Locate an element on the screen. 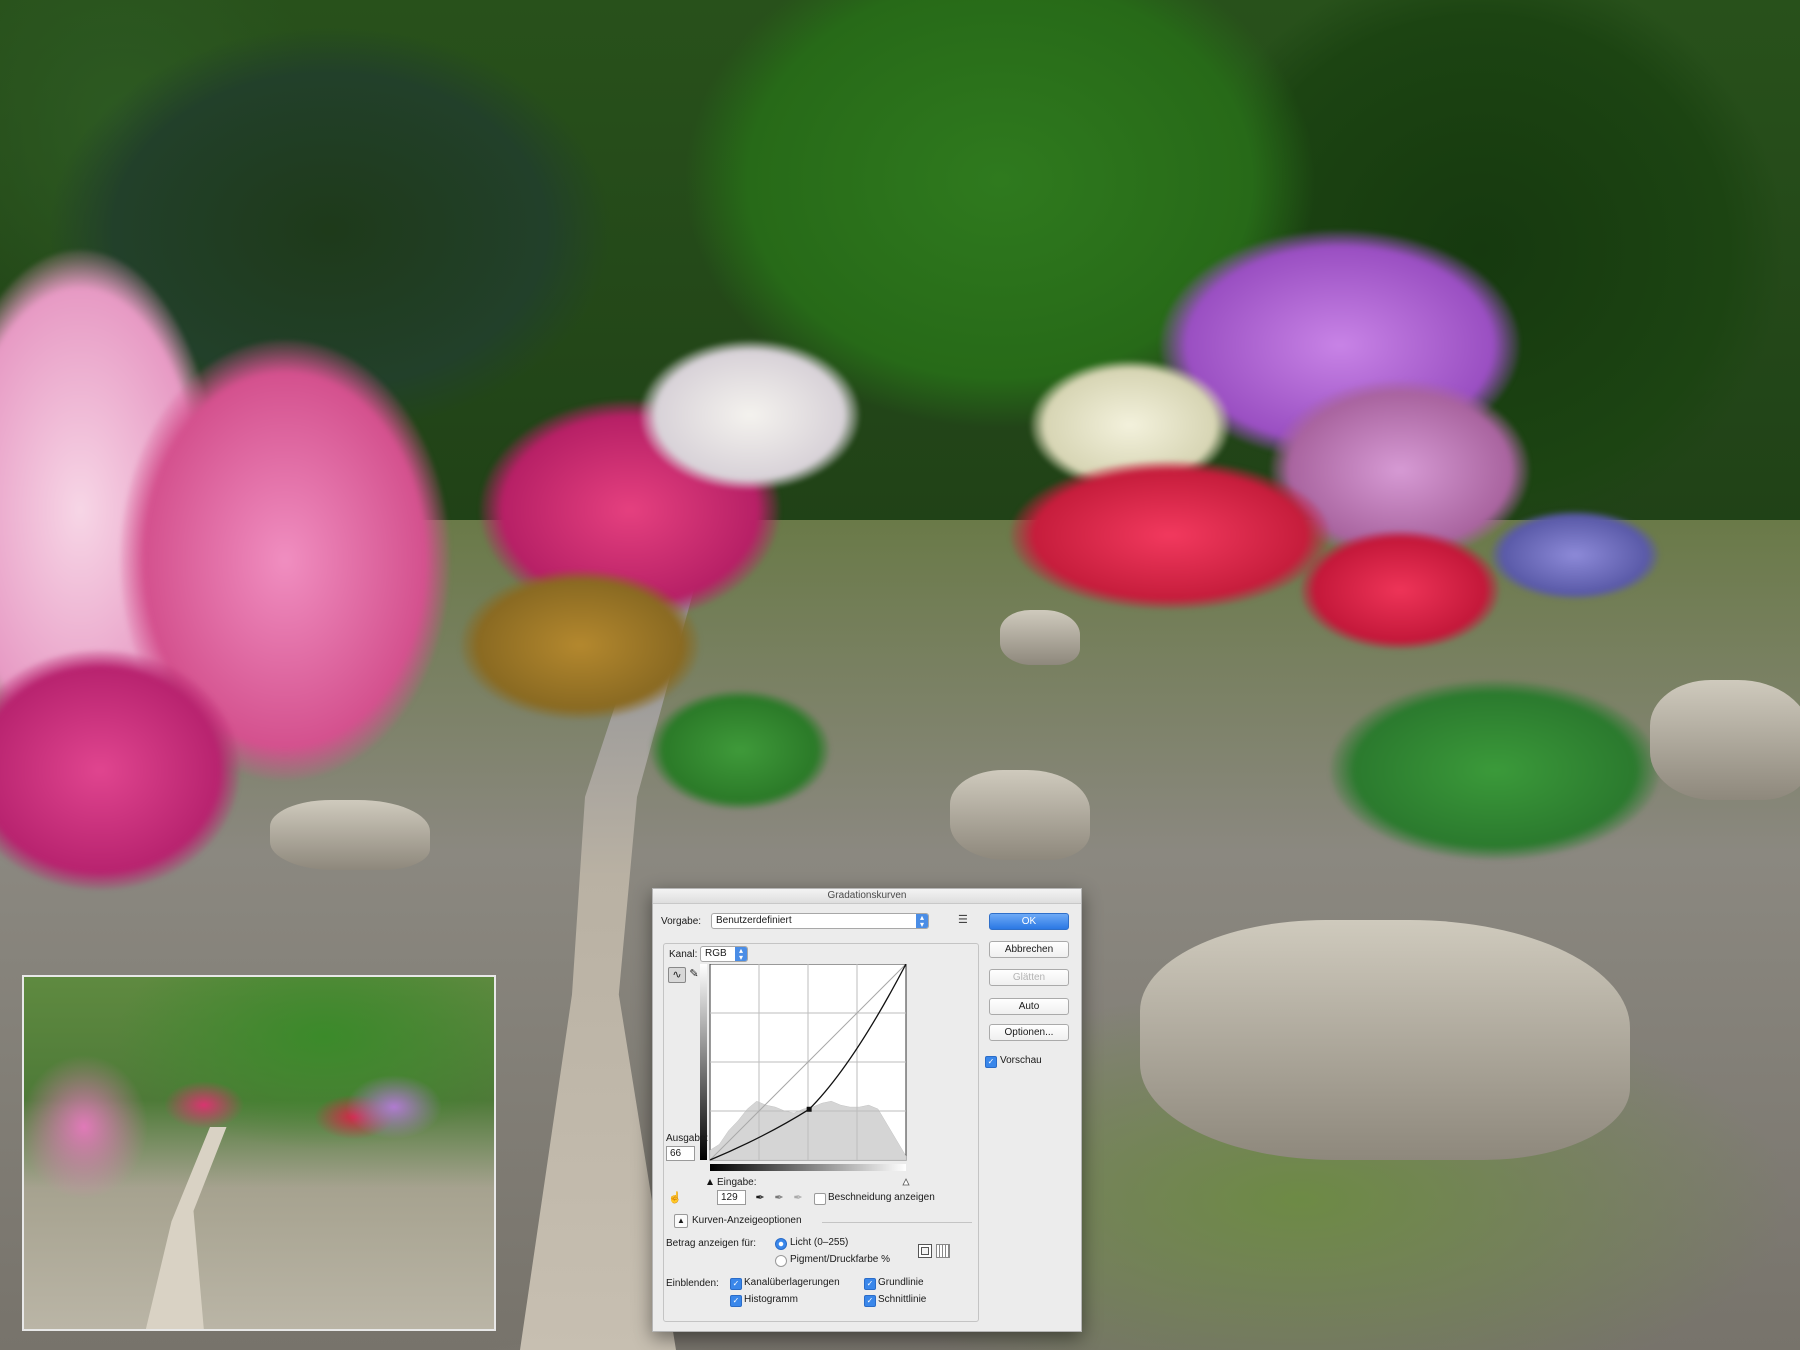  green-plant-right is located at coordinates (1495, 770).